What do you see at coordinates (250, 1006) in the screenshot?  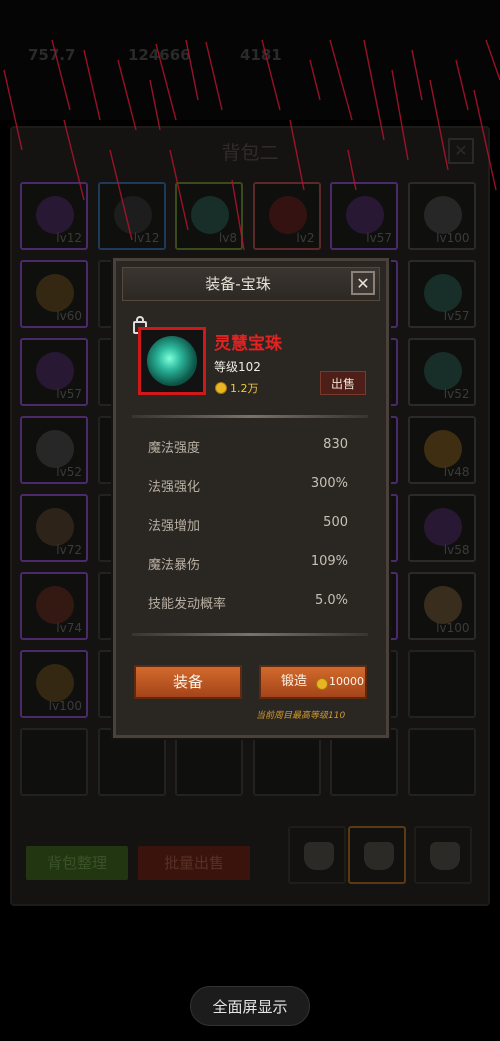 I see `fullscreen-button: 全面屏显示` at bounding box center [250, 1006].